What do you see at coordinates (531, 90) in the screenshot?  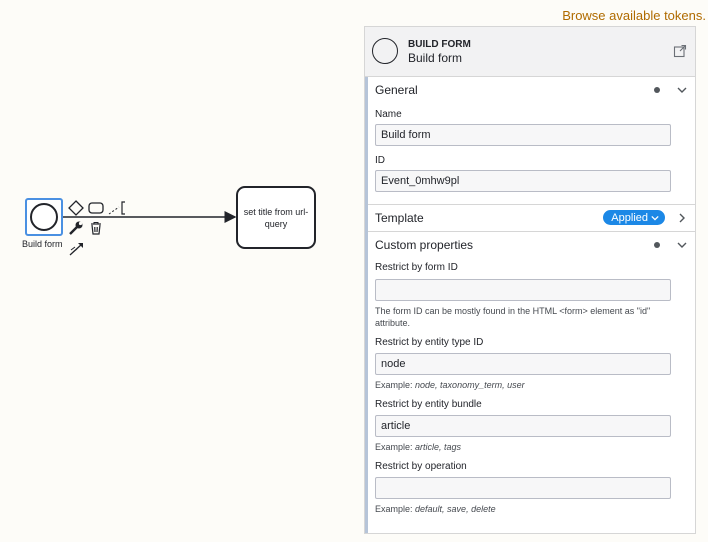 I see `group-general-header: General` at bounding box center [531, 90].